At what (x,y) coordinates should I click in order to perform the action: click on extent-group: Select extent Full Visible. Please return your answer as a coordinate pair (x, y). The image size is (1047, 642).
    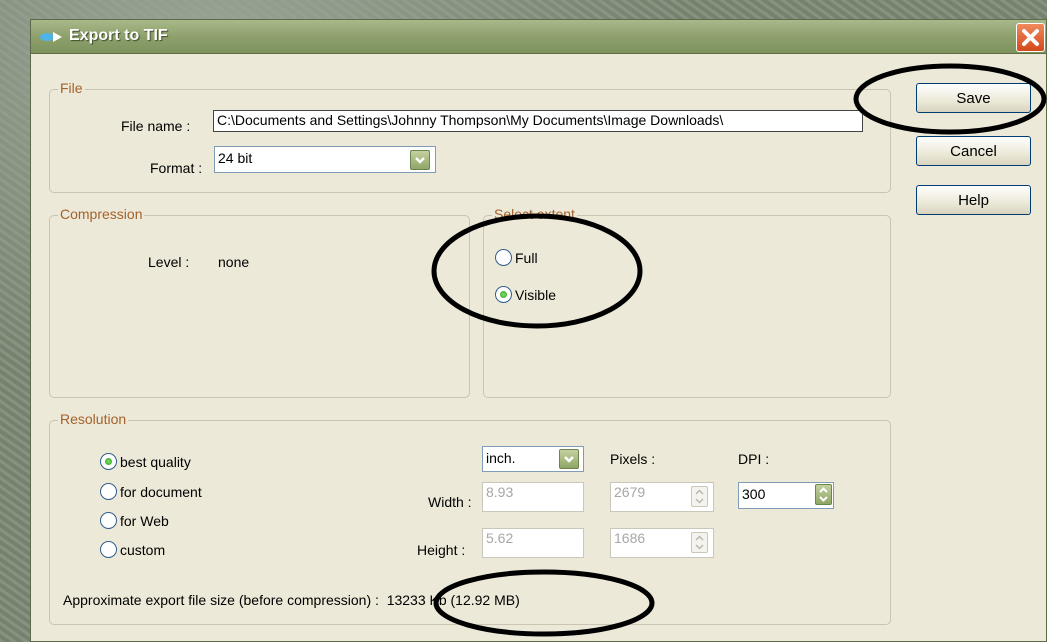
    Looking at the image, I should click on (687, 302).